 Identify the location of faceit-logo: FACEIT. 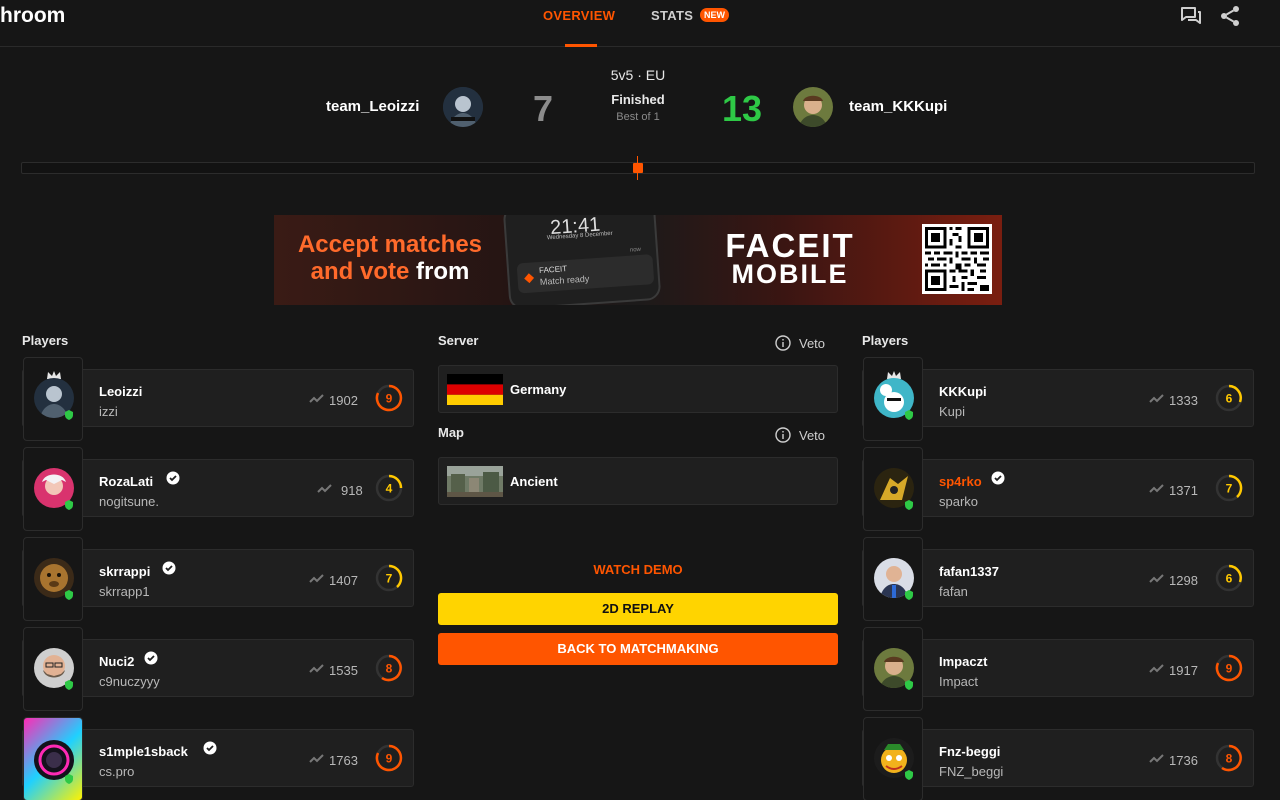
(790, 245).